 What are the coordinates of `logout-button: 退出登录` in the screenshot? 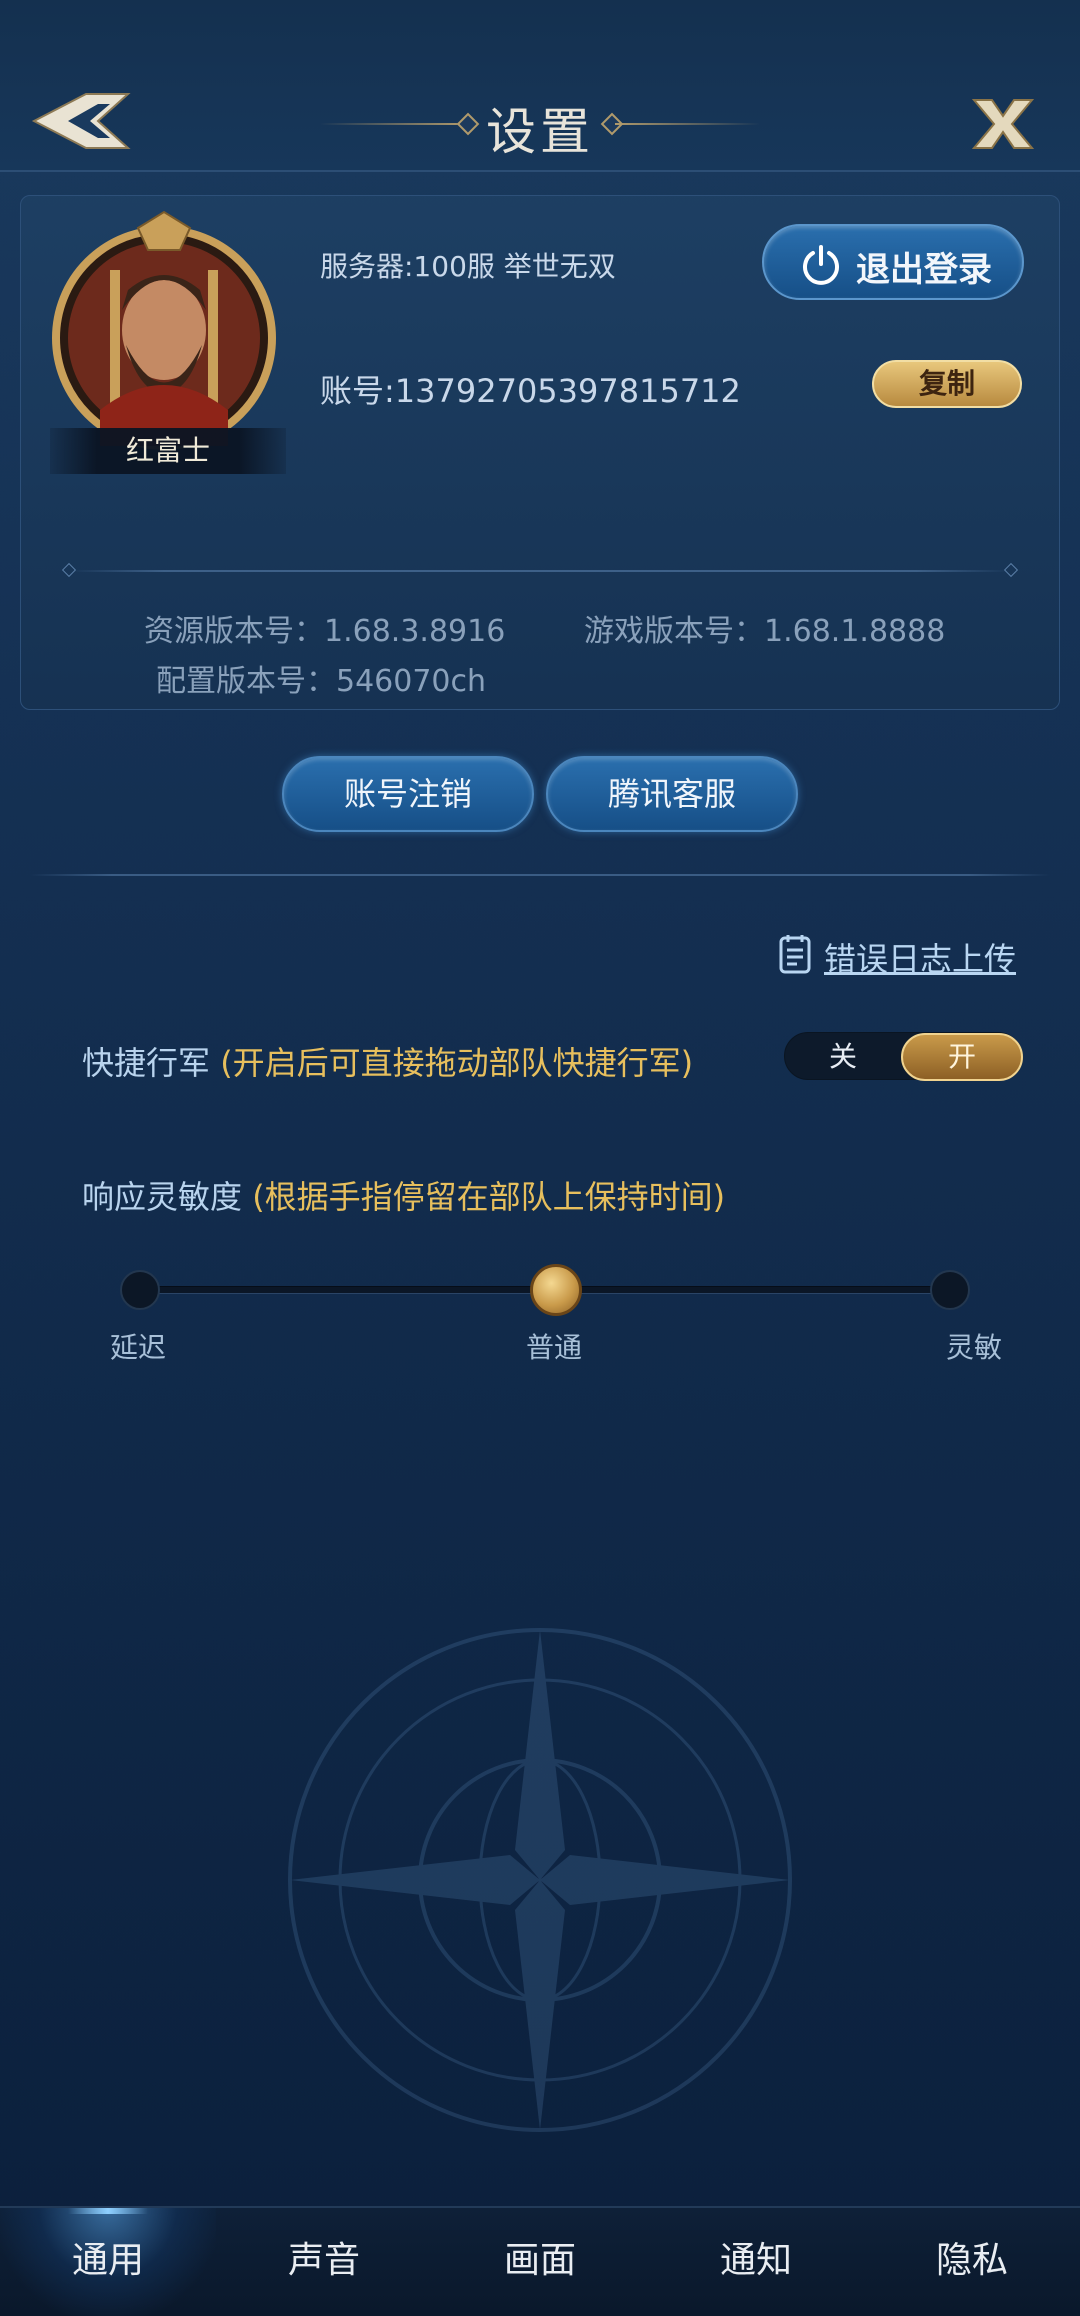 It's located at (893, 262).